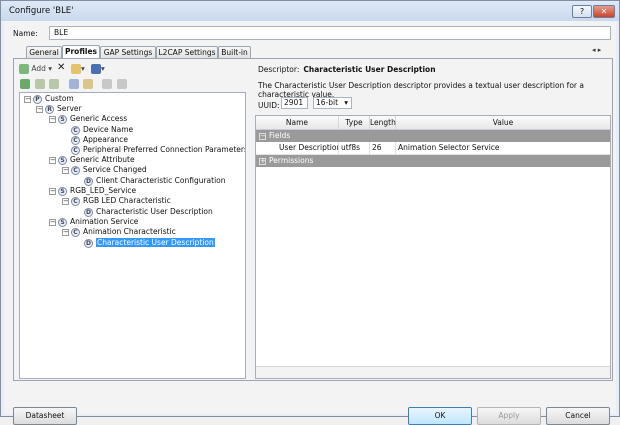  What do you see at coordinates (354, 122) in the screenshot?
I see `column-type-header: Type` at bounding box center [354, 122].